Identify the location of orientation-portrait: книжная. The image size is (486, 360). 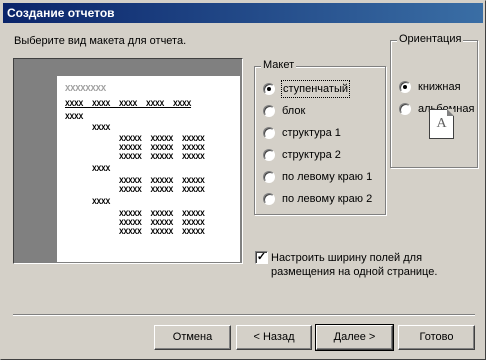
(433, 87).